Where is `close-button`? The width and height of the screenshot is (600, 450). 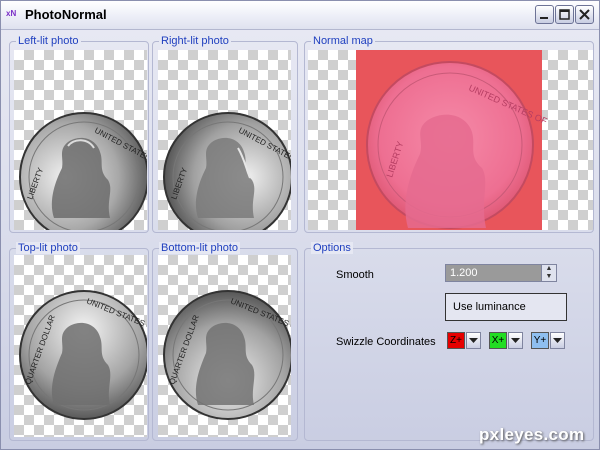
close-button is located at coordinates (584, 14).